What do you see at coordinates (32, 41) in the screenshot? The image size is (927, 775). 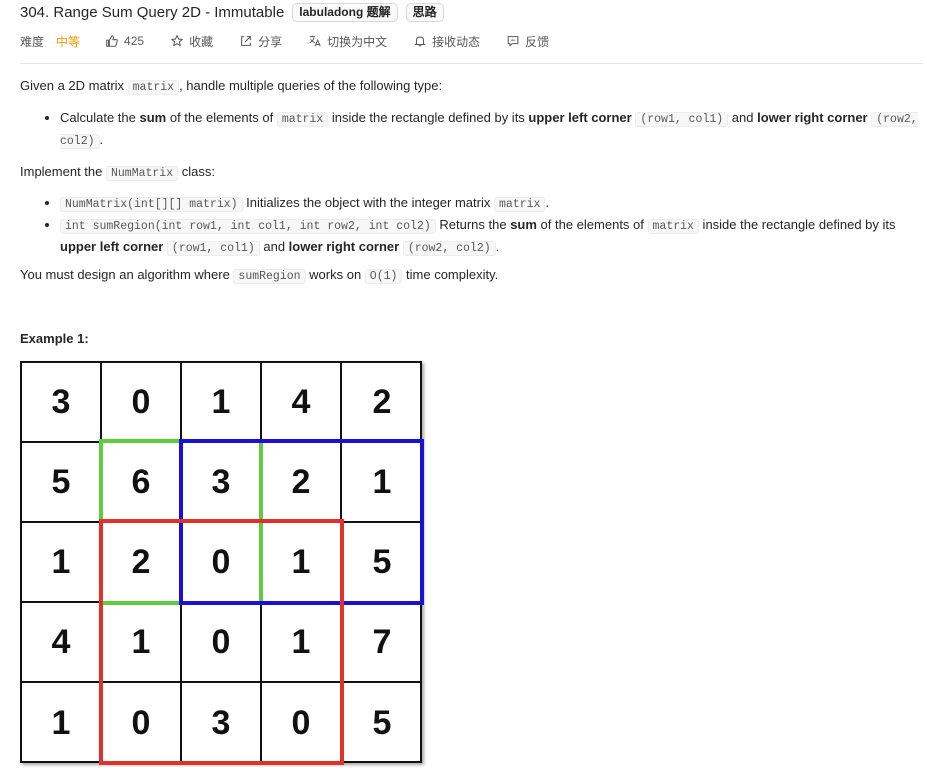 I see `difficulty-label: 难度` at bounding box center [32, 41].